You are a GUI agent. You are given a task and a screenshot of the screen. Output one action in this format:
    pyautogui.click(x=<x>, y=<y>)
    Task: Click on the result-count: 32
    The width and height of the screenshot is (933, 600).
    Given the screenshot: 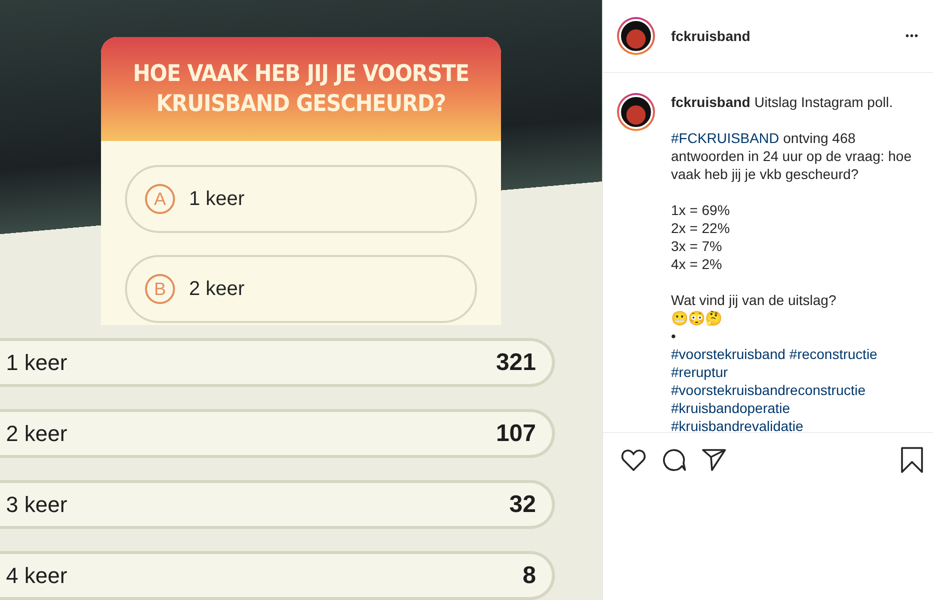 What is the action you would take?
    pyautogui.click(x=522, y=504)
    